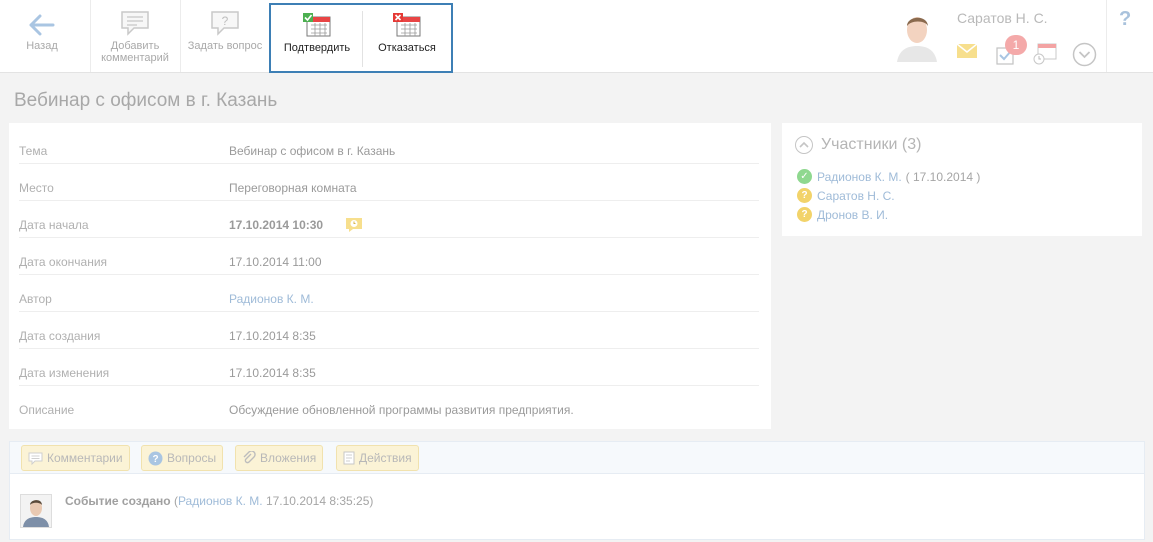 Image resolution: width=1153 pixels, height=542 pixels. Describe the element at coordinates (293, 188) in the screenshot. I see `detail-value: Переговорная комната` at that location.